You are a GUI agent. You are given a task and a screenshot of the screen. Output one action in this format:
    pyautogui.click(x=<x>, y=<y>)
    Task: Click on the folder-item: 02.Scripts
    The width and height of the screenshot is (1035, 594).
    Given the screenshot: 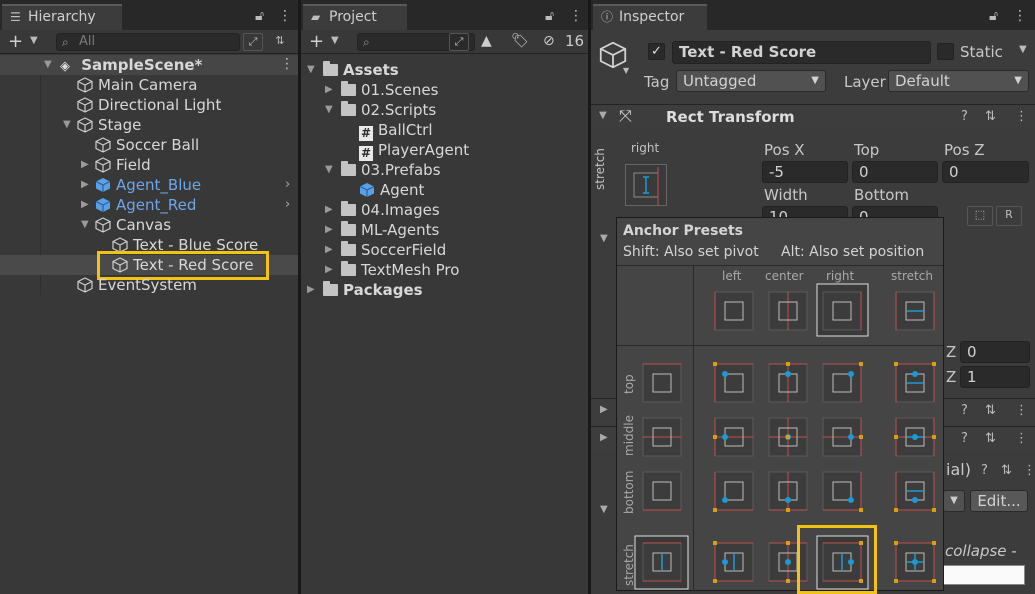 What is the action you would take?
    pyautogui.click(x=388, y=110)
    